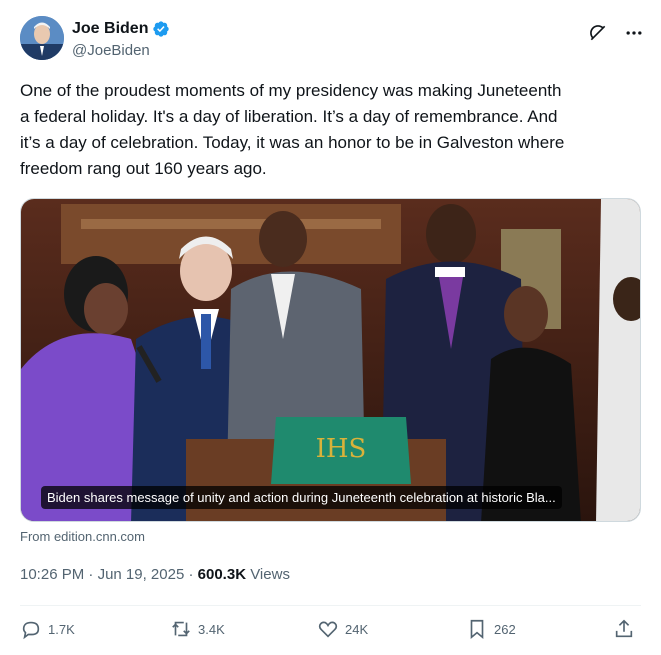 The image size is (661, 655). I want to click on reply-icon, so click(31, 630).